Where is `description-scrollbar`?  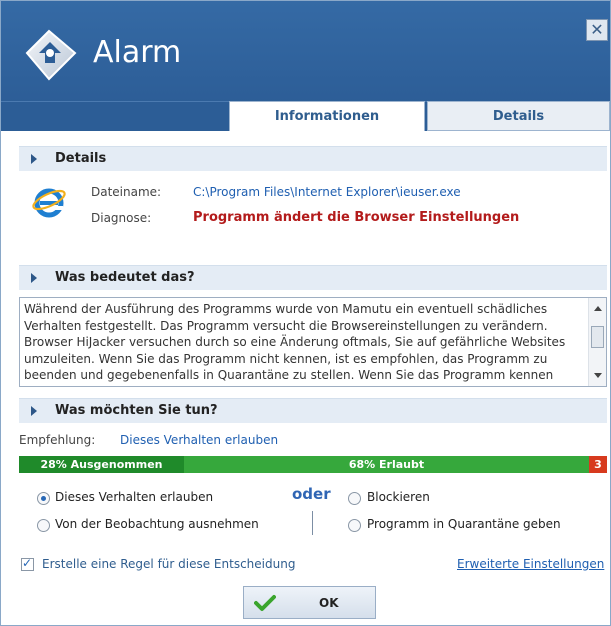 description-scrollbar is located at coordinates (597, 342).